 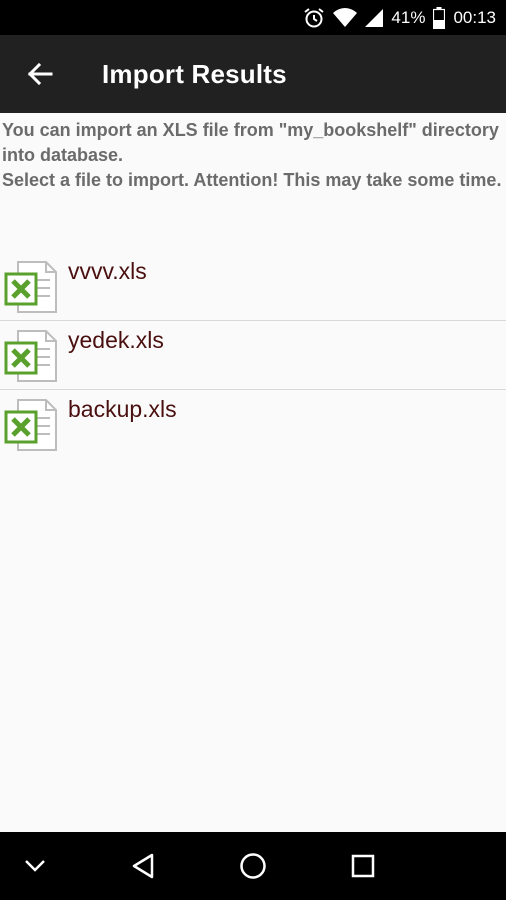 I want to click on back-arrow-icon, so click(x=40, y=74).